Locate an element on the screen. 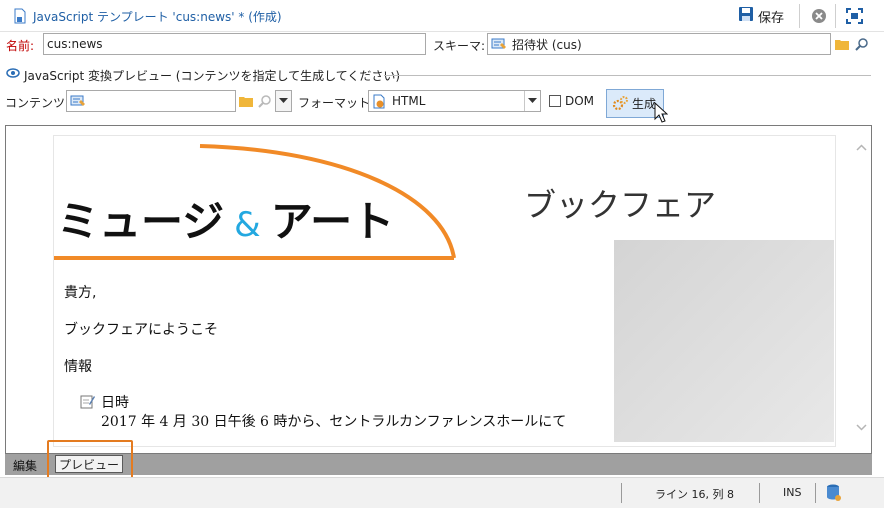 The image size is (884, 518). memo-icon is located at coordinates (87, 403).